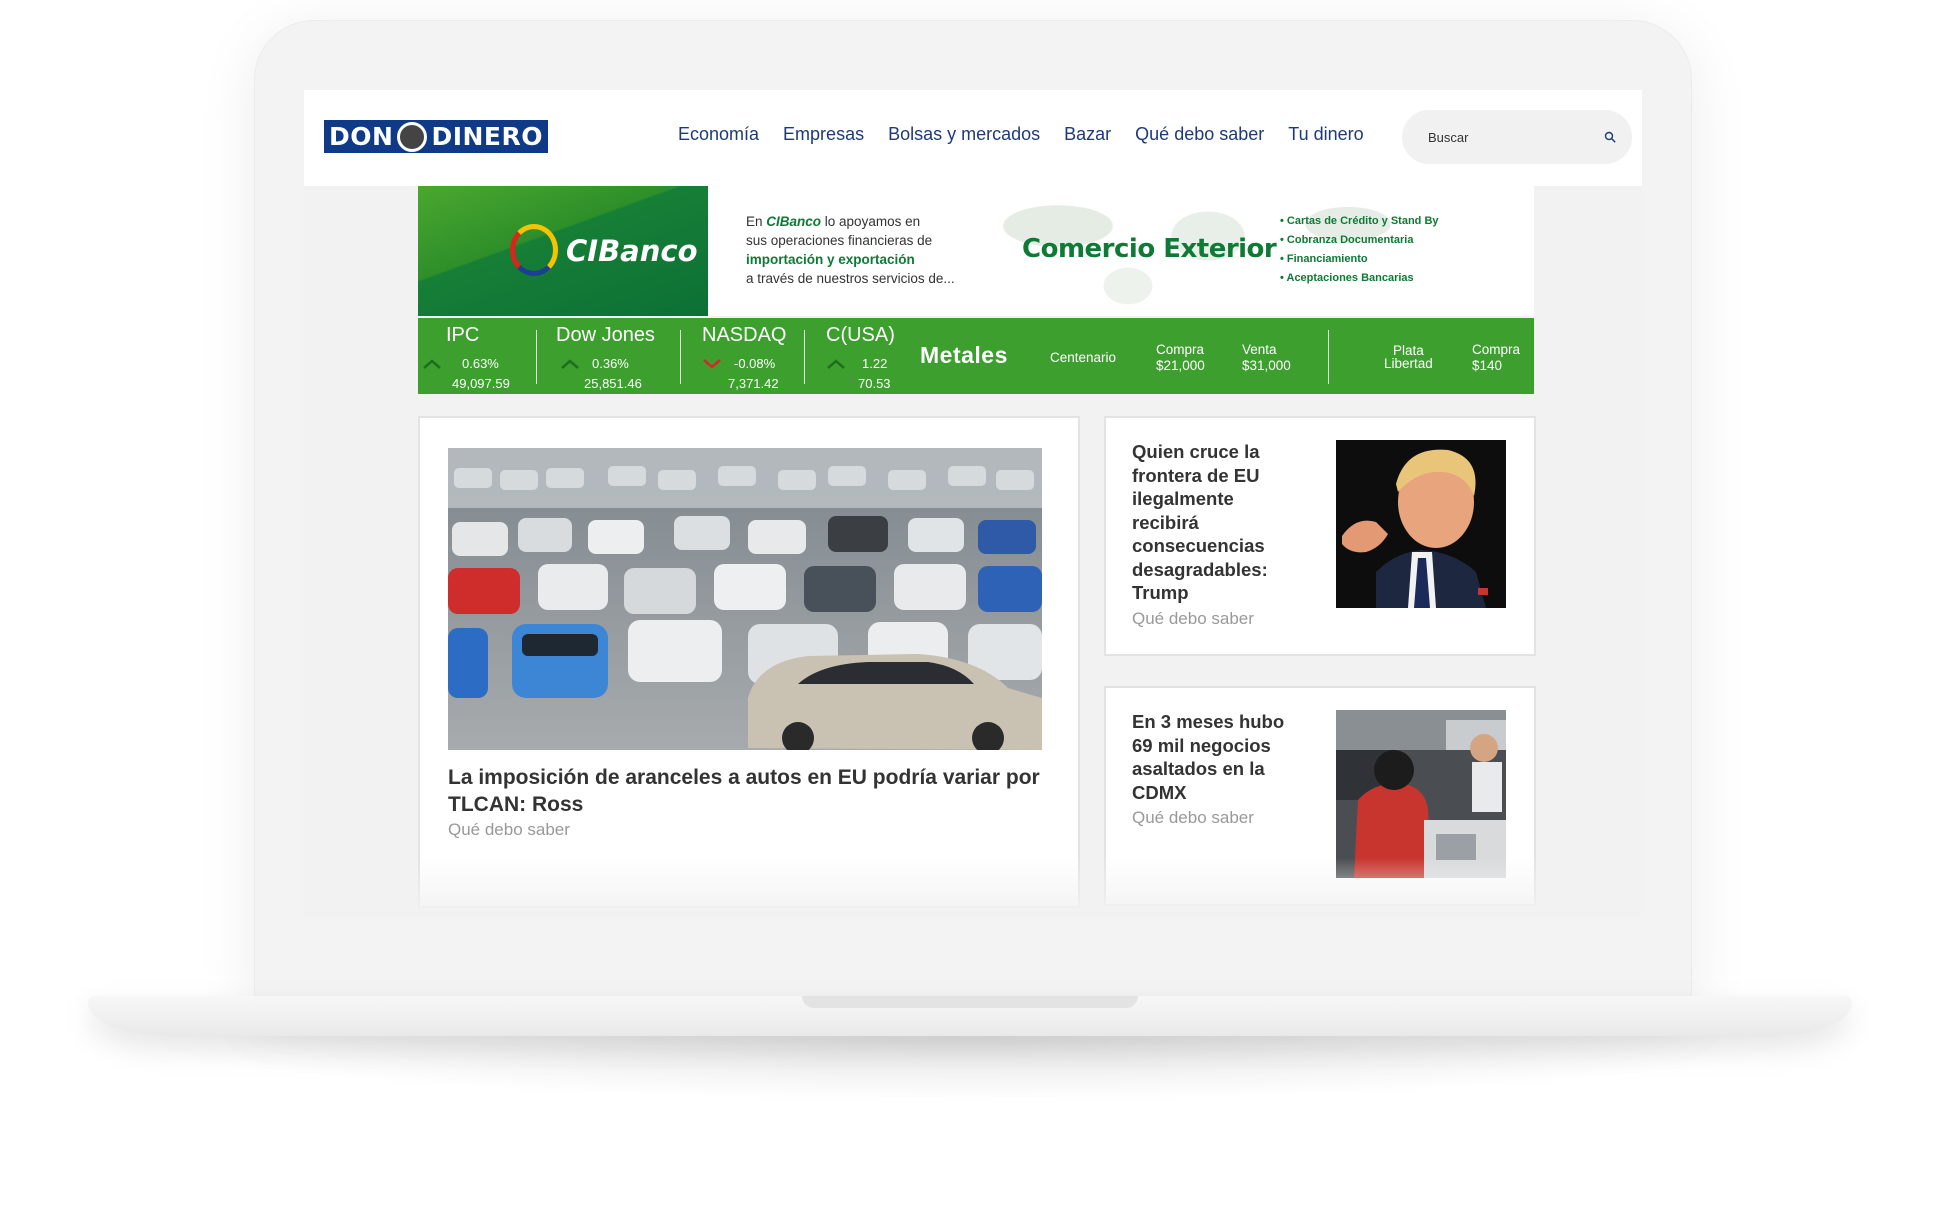 The height and width of the screenshot is (1226, 1940). What do you see at coordinates (823, 134) in the screenshot?
I see `nav-item-empresas: Empresas` at bounding box center [823, 134].